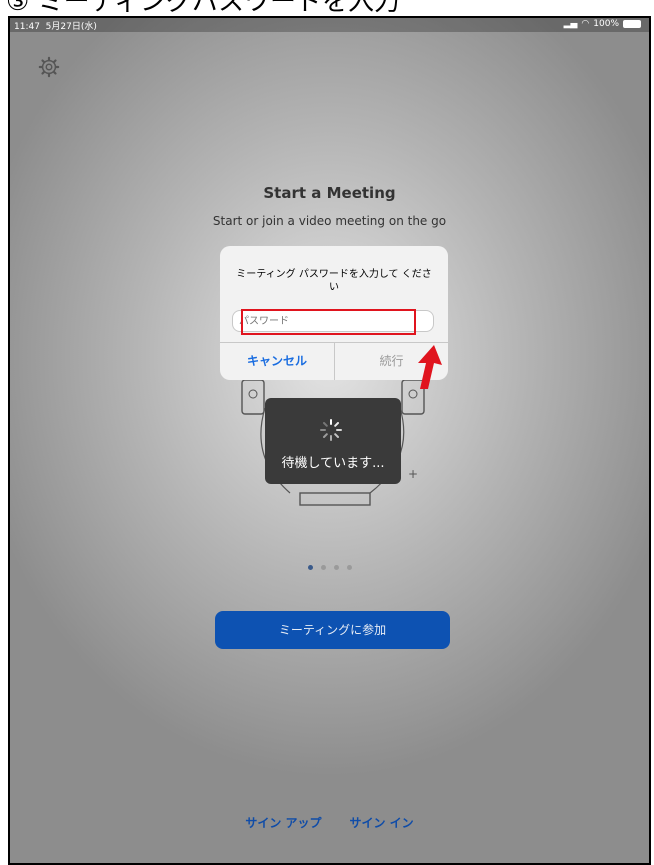  Describe the element at coordinates (310, 567) in the screenshot. I see `page-dot-active` at that location.